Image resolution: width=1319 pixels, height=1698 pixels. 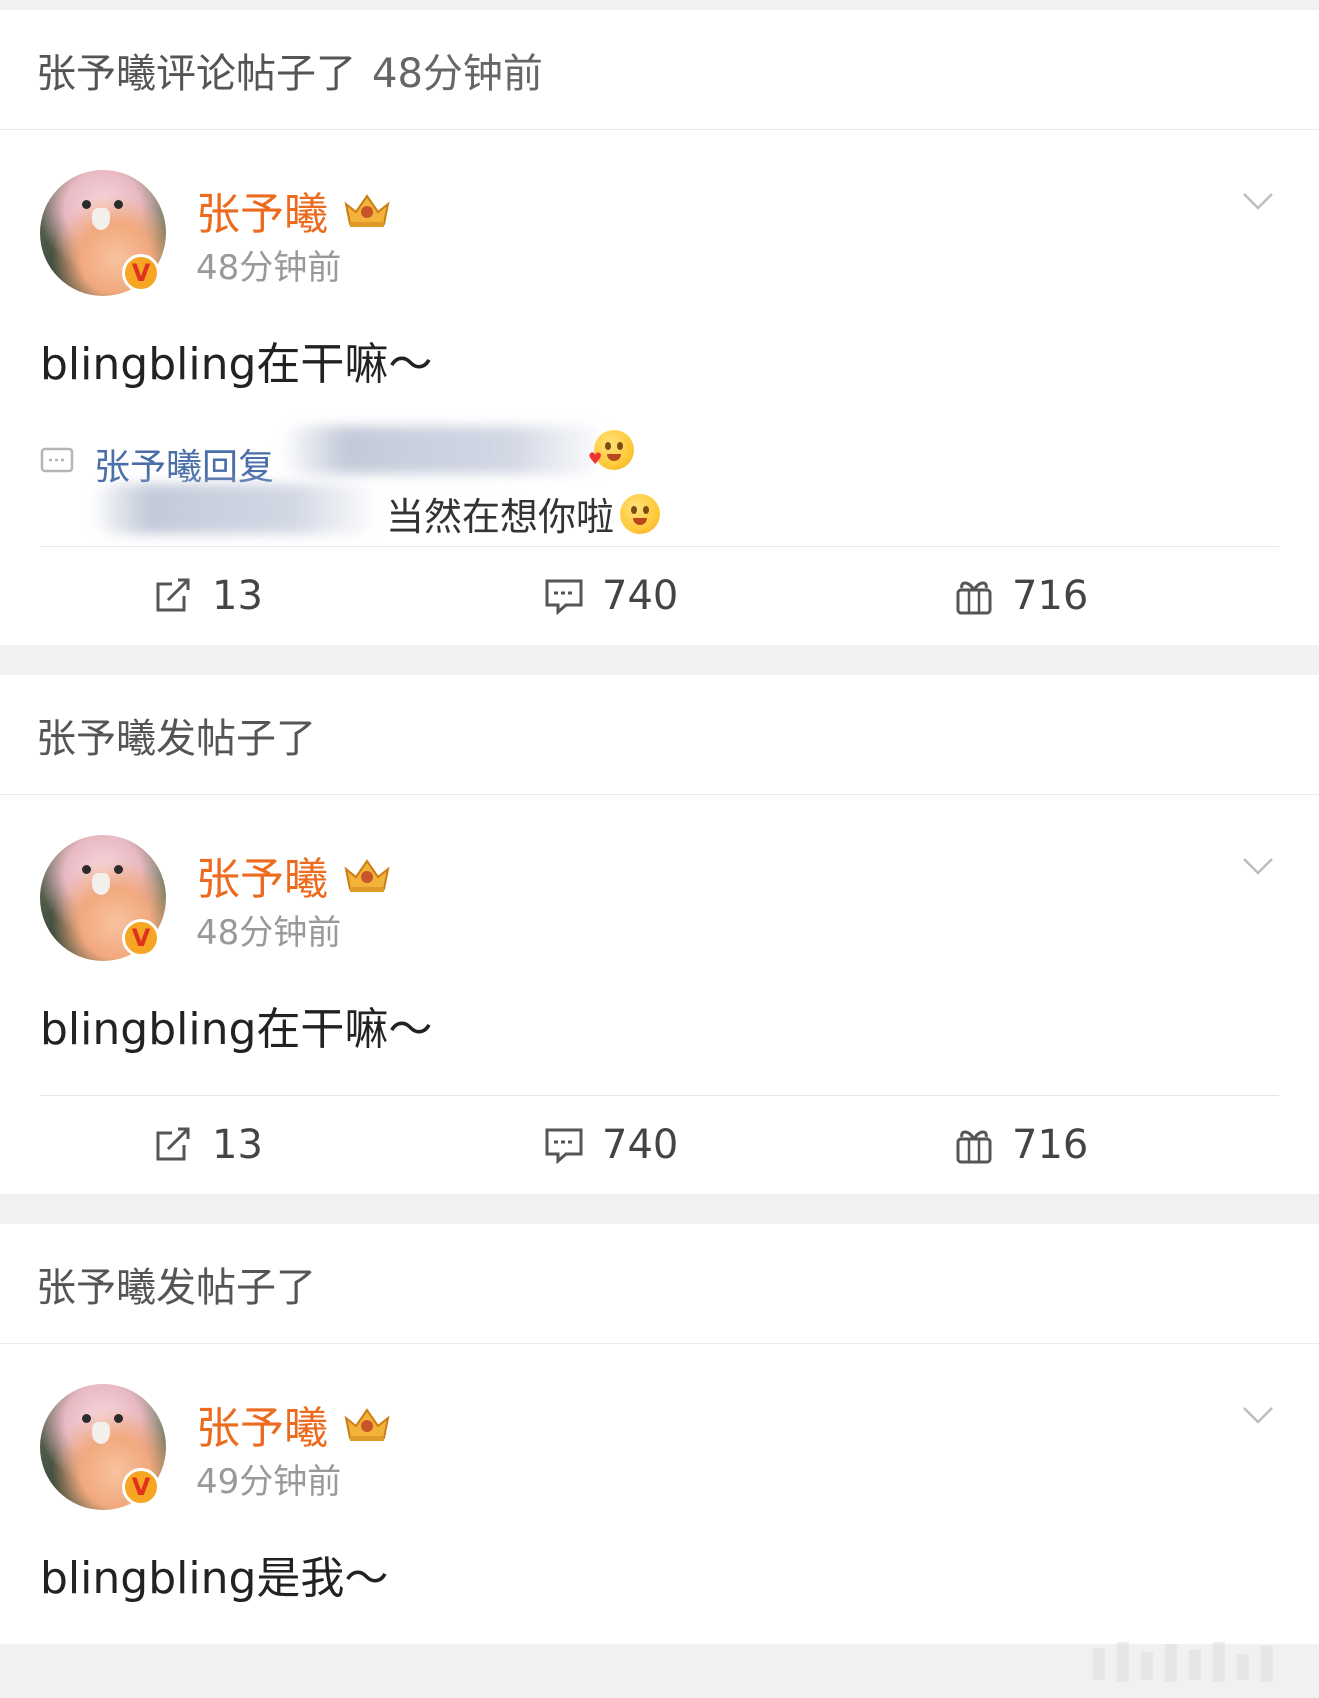 I want to click on post-time: 49分钟前, so click(x=269, y=1482).